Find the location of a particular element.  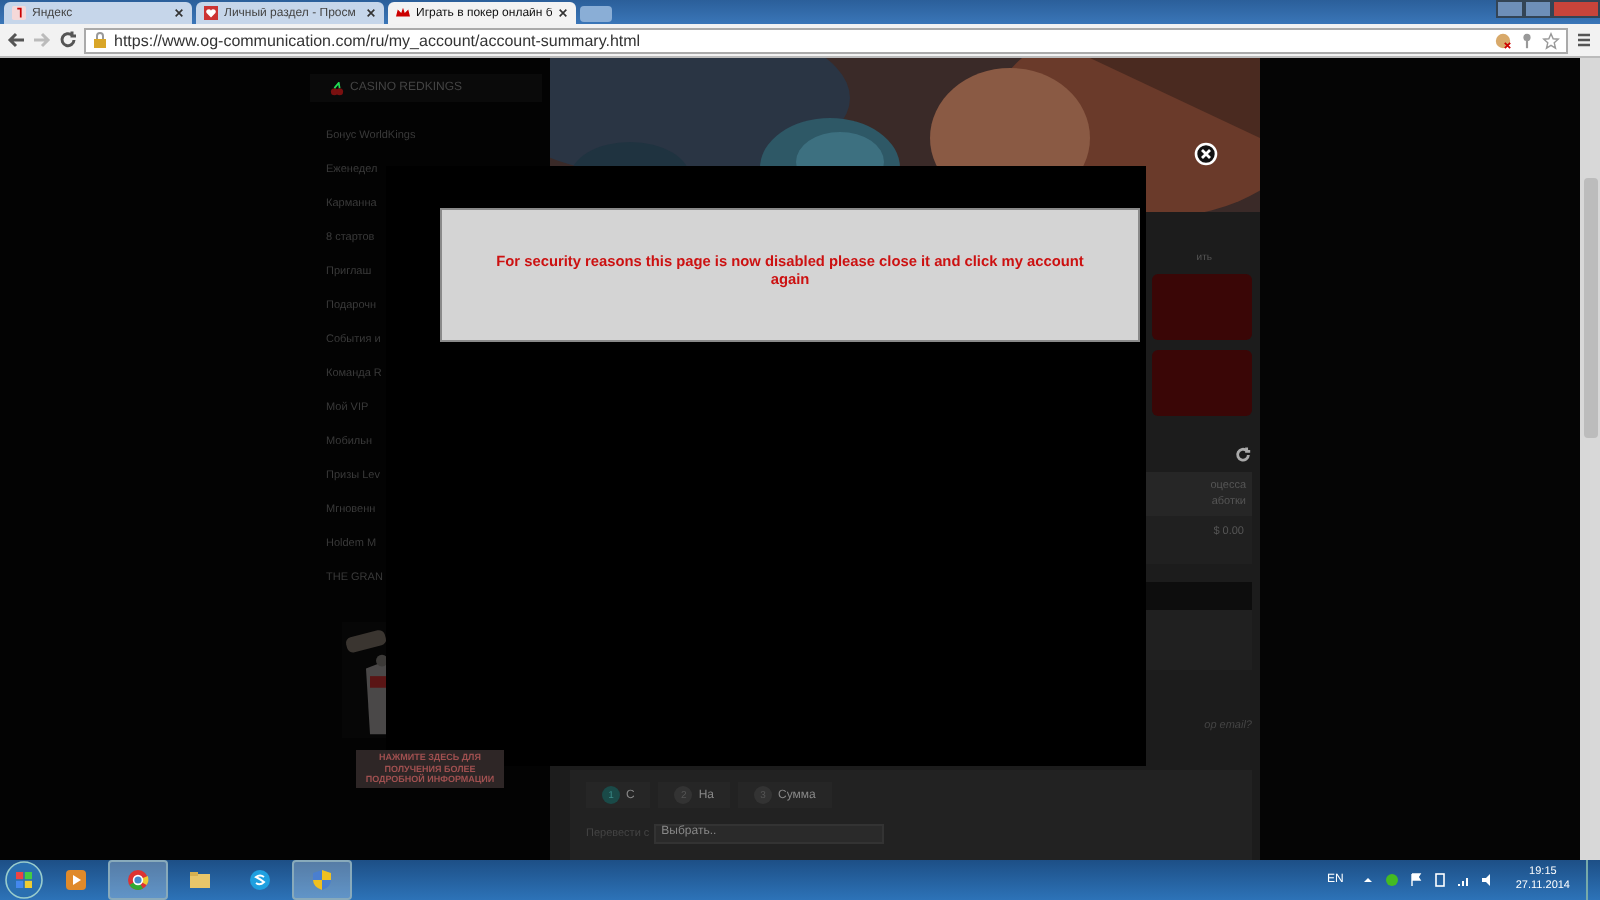

letter-logo-icon is located at coordinates (19, 13).